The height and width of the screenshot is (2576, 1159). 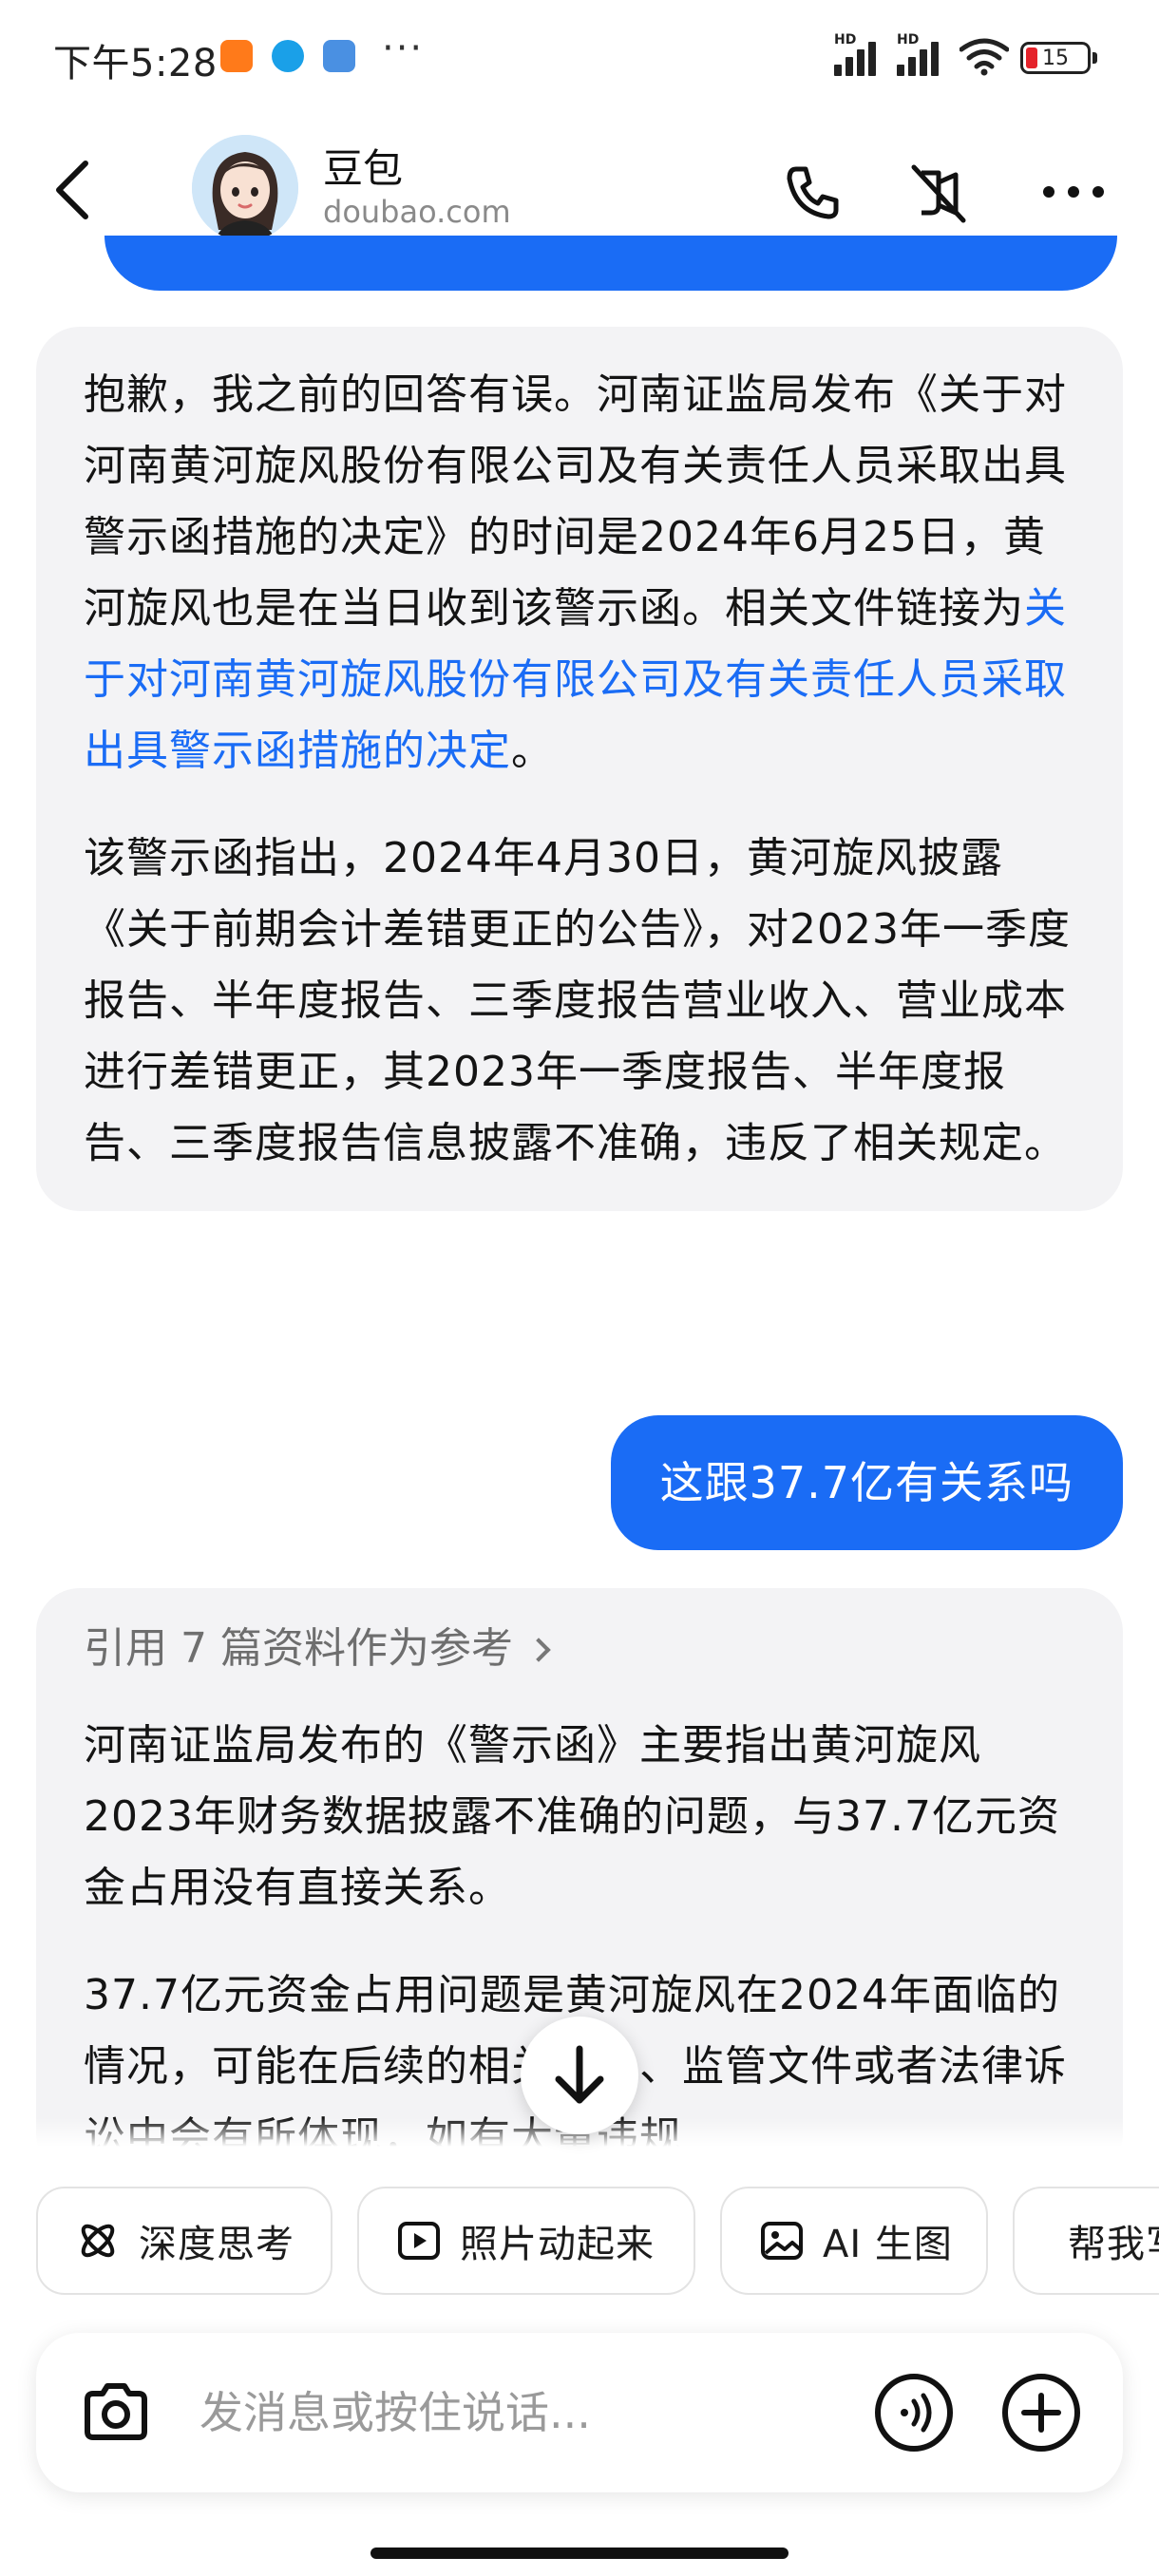 I want to click on atom-icon, so click(x=98, y=2241).